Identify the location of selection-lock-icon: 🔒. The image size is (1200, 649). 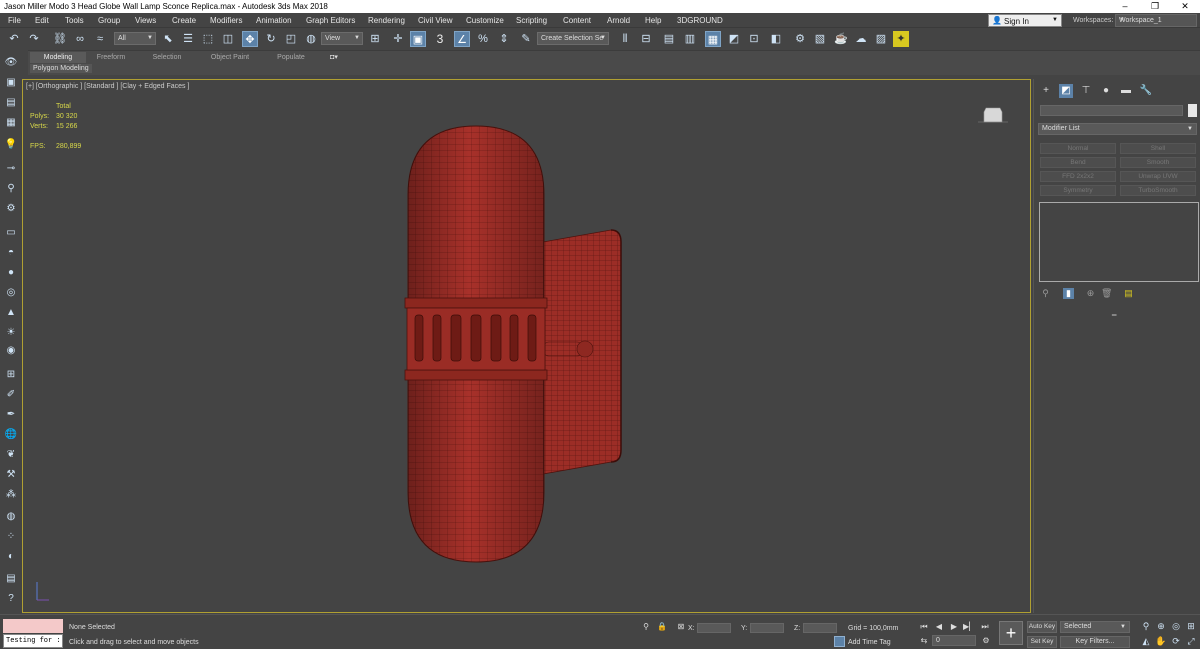
(662, 627).